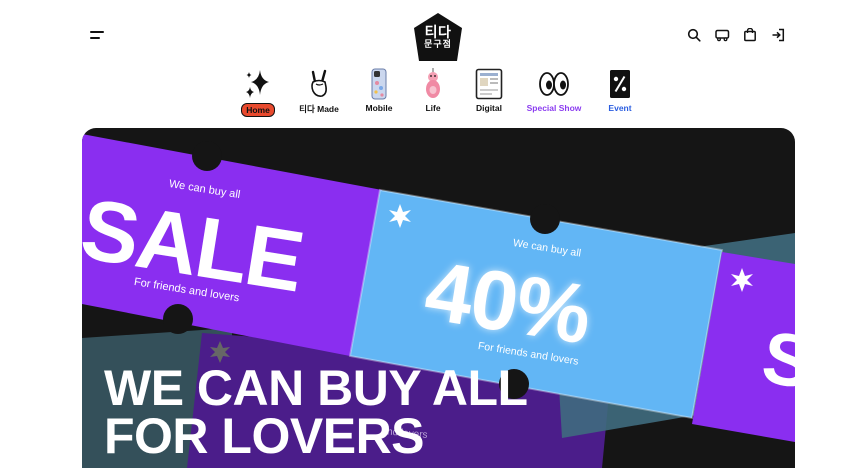 This screenshot has width=868, height=468. What do you see at coordinates (379, 84) in the screenshot?
I see `phone-case-icon` at bounding box center [379, 84].